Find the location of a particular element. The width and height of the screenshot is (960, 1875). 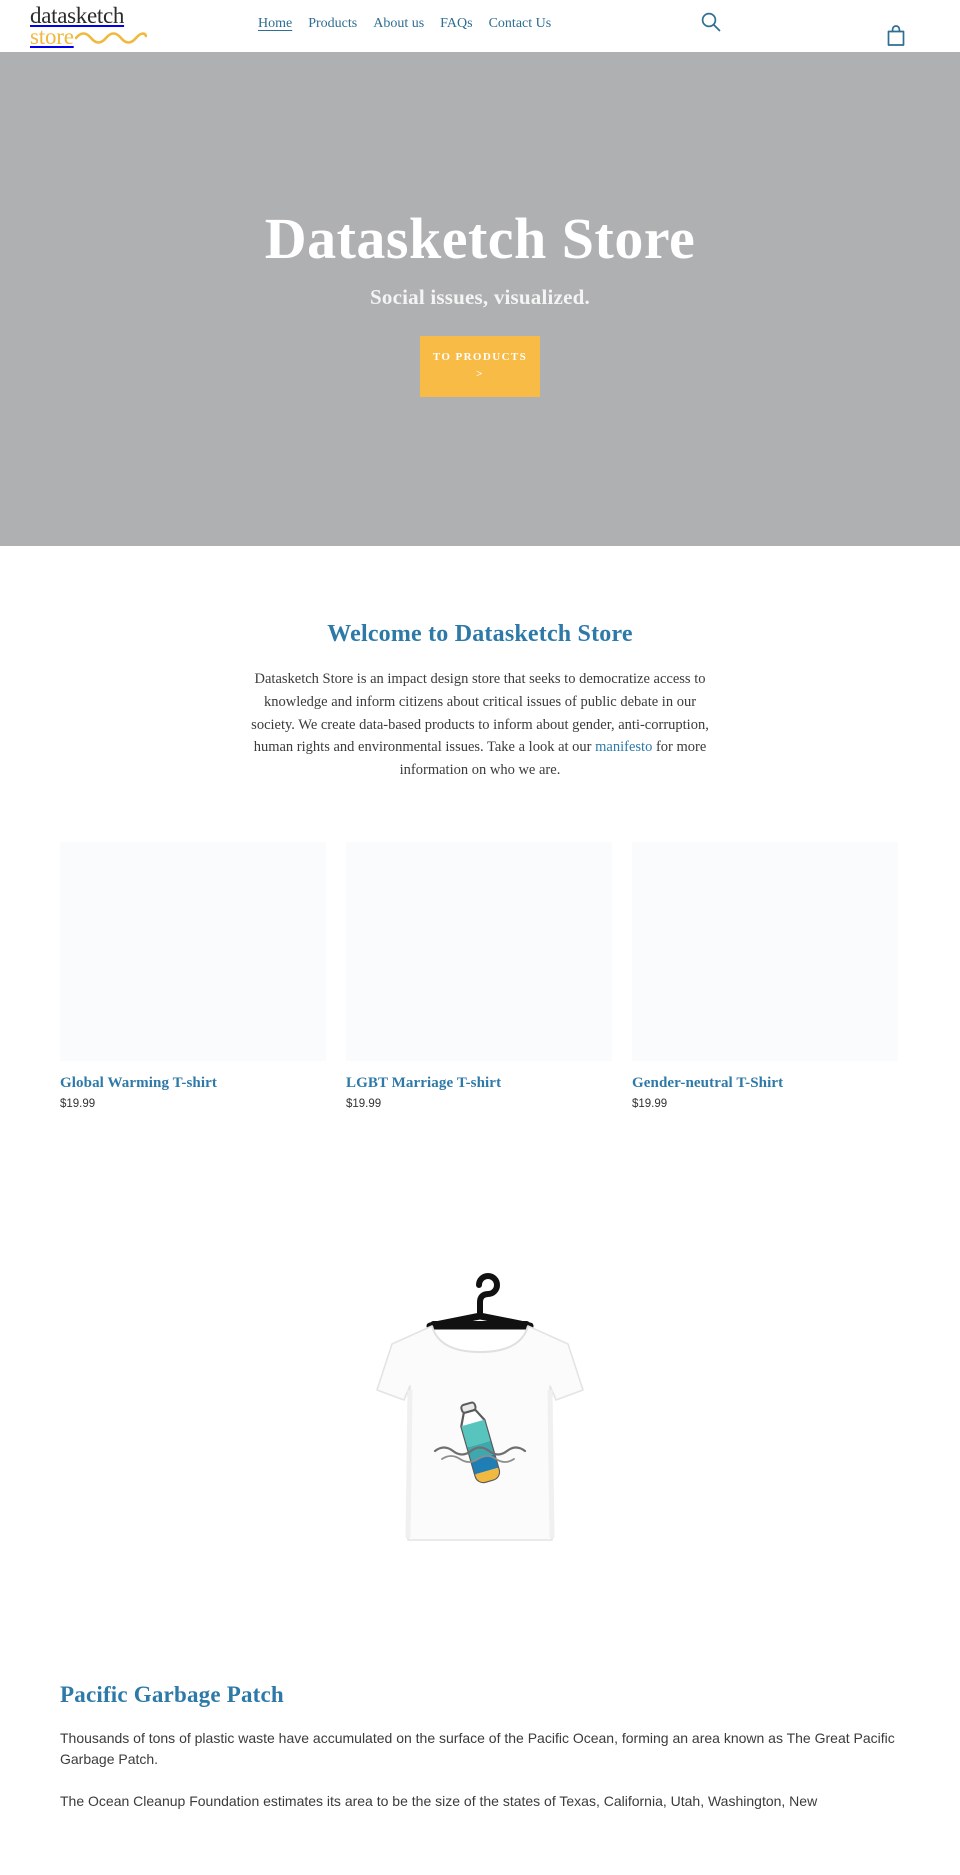

hero-subtitle: Social issues, visualized. is located at coordinates (480, 296).